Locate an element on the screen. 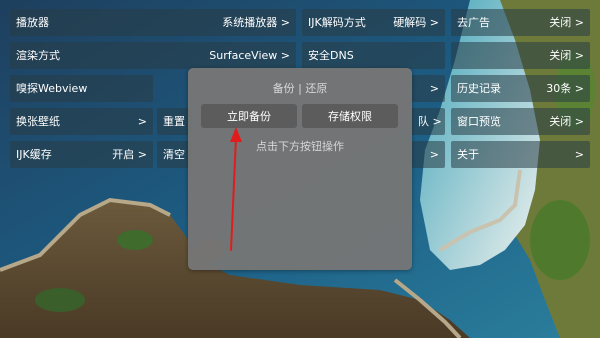  setting-player-label: 播放器 is located at coordinates (32, 22).